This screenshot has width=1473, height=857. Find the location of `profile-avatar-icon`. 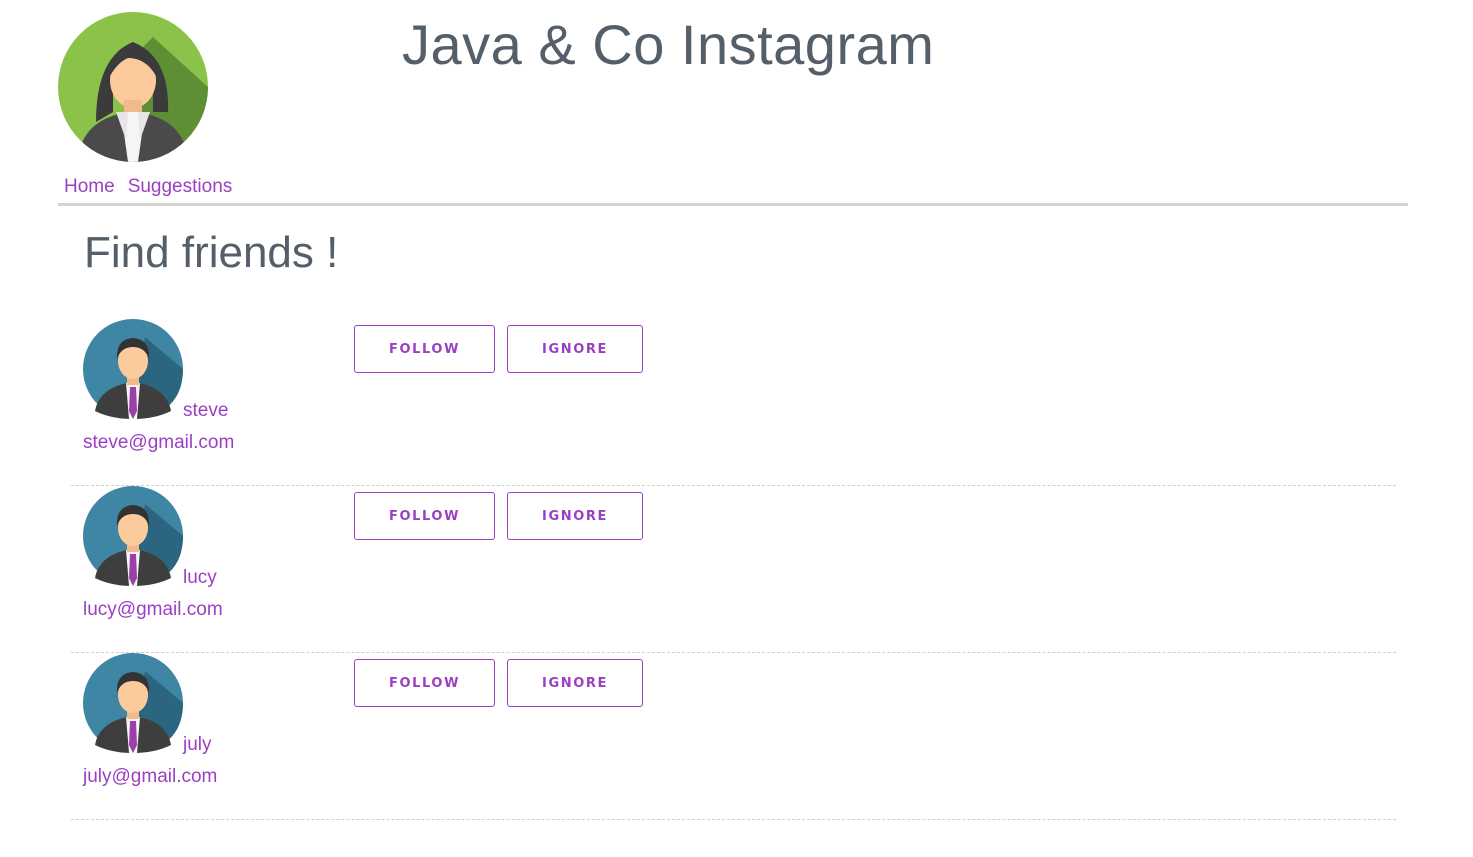

profile-avatar-icon is located at coordinates (133, 87).